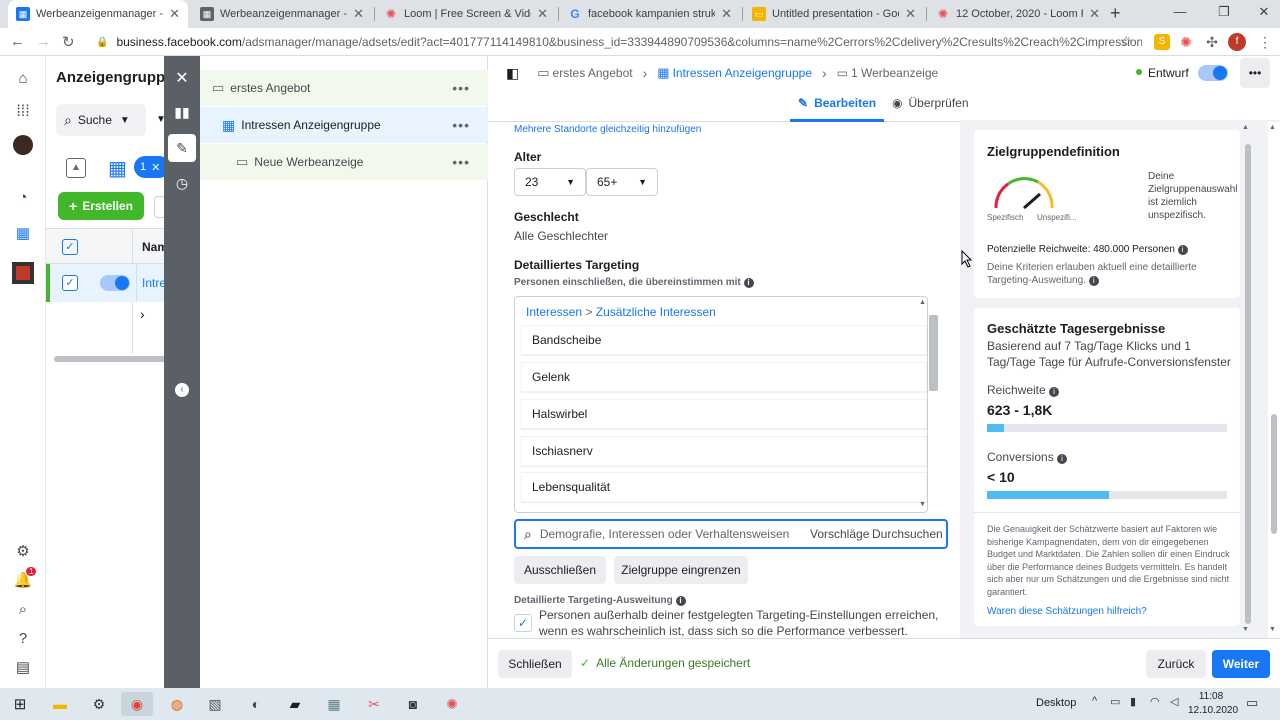 The height and width of the screenshot is (720, 1280). What do you see at coordinates (344, 88) in the screenshot?
I see `tree-item-campaign: ▭ erstes Angebot •••` at bounding box center [344, 88].